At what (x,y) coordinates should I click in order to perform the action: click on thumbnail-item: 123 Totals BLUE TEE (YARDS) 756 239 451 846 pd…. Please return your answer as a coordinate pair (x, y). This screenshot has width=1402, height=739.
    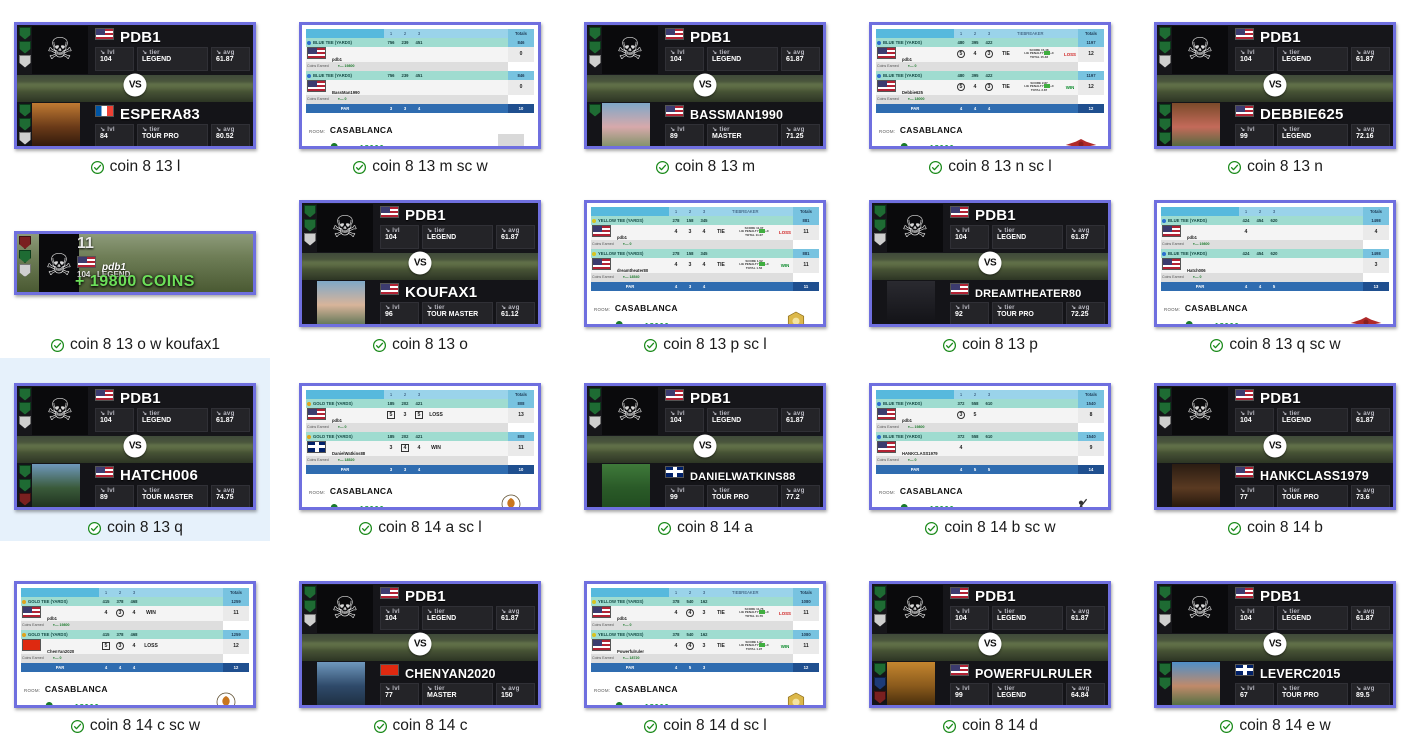
    Looking at the image, I should click on (420, 90).